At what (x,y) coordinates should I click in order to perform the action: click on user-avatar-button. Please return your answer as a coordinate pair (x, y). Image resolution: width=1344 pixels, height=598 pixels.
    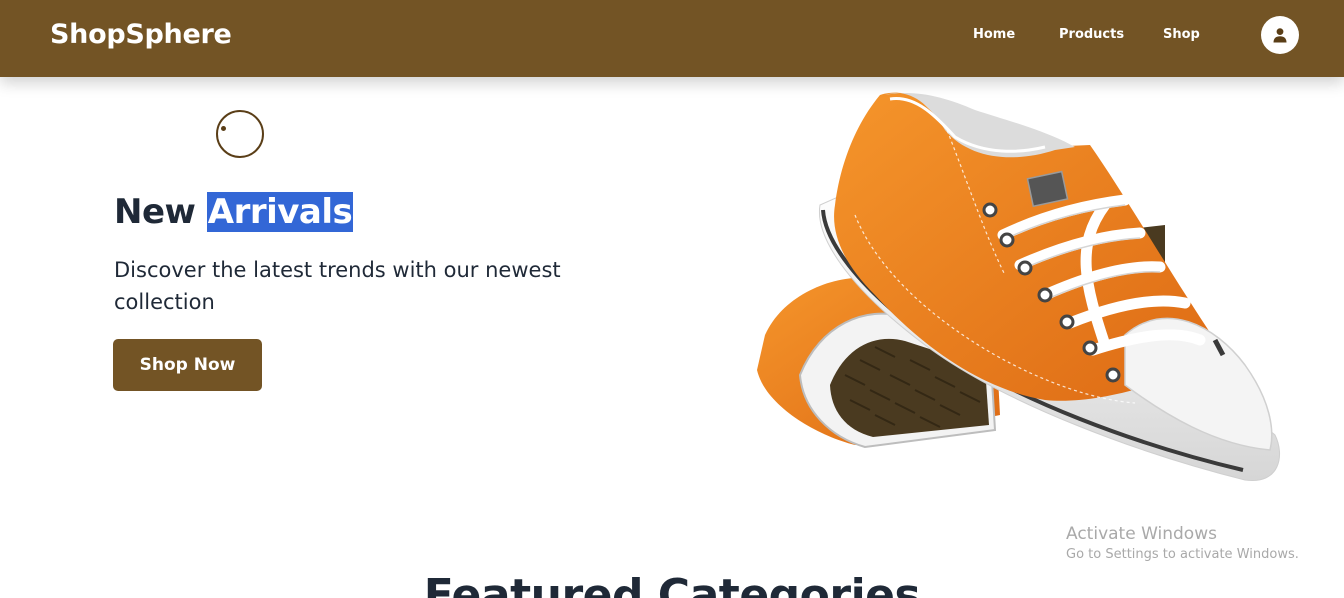
    Looking at the image, I should click on (1280, 35).